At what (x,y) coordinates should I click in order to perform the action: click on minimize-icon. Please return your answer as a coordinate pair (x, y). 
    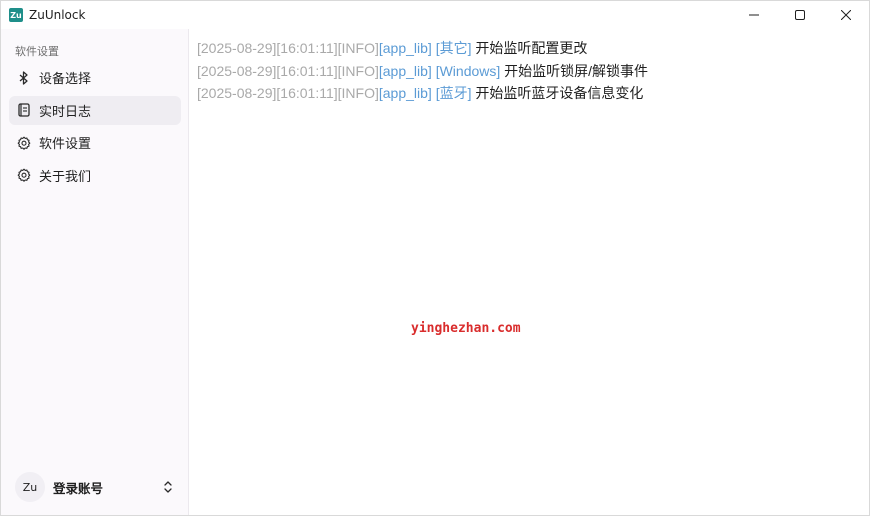
    Looking at the image, I should click on (754, 15).